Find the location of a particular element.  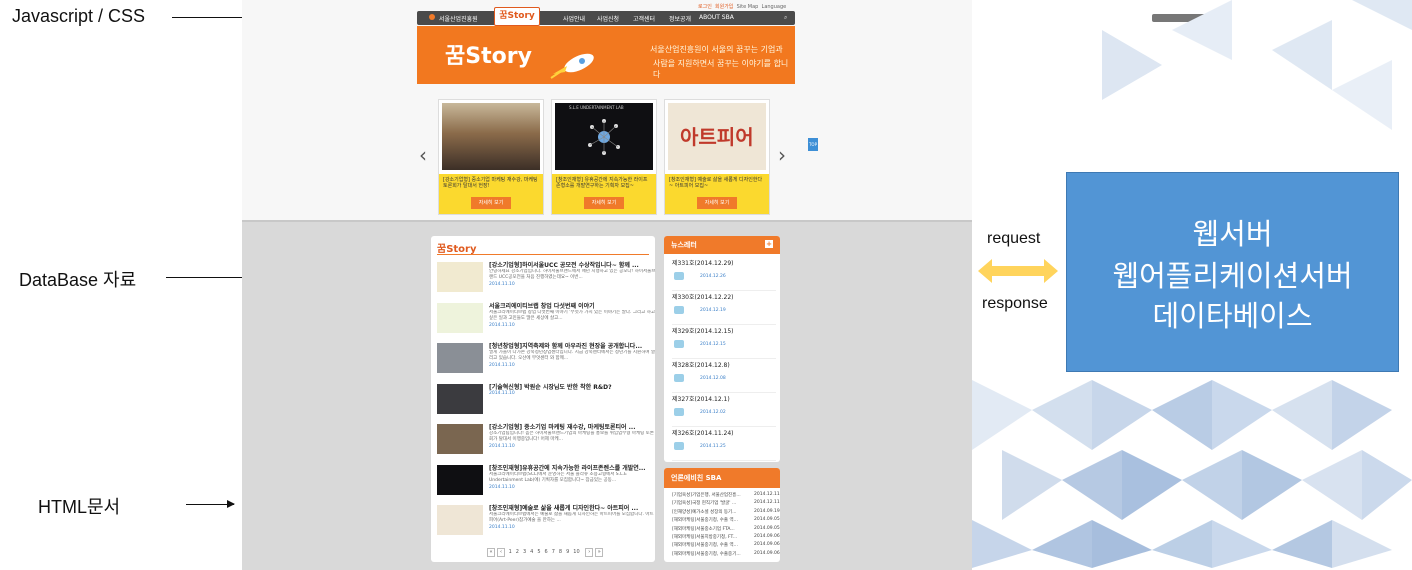

press-item: [해외마케팅]서울중기청, 수출중기... 2014.09.06 is located at coordinates (726, 555).